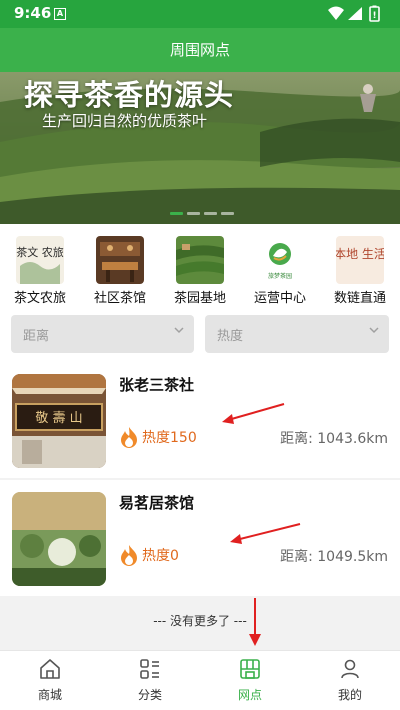 The width and height of the screenshot is (400, 710). I want to click on operation-center-logo-icon: 旅梦茶园, so click(280, 260).